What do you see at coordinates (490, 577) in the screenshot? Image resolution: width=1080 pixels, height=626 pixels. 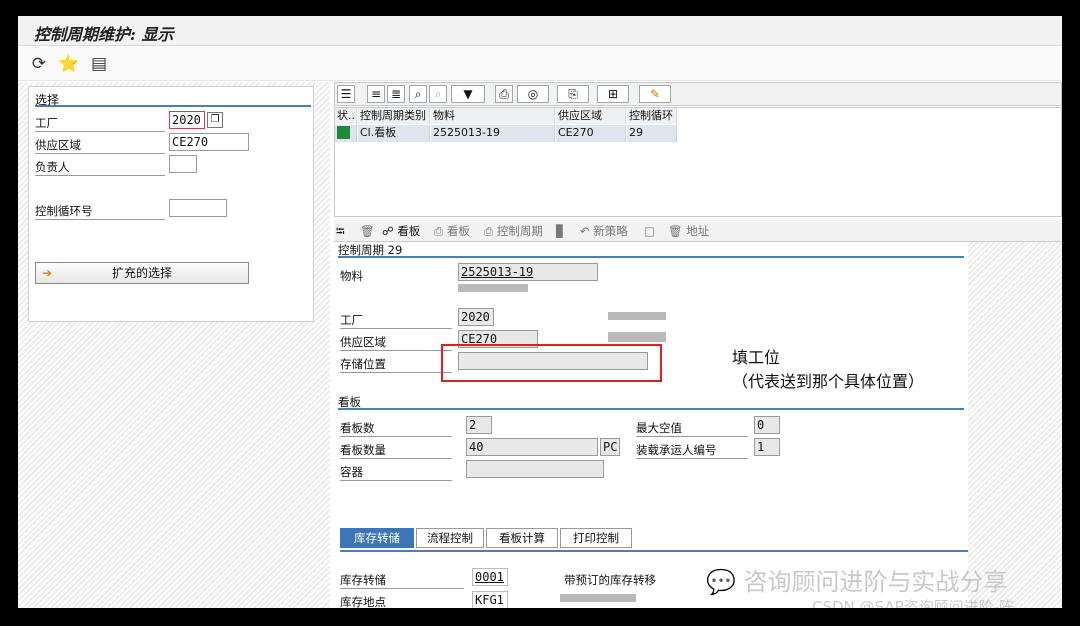 I see `transfer-field: 0001` at bounding box center [490, 577].